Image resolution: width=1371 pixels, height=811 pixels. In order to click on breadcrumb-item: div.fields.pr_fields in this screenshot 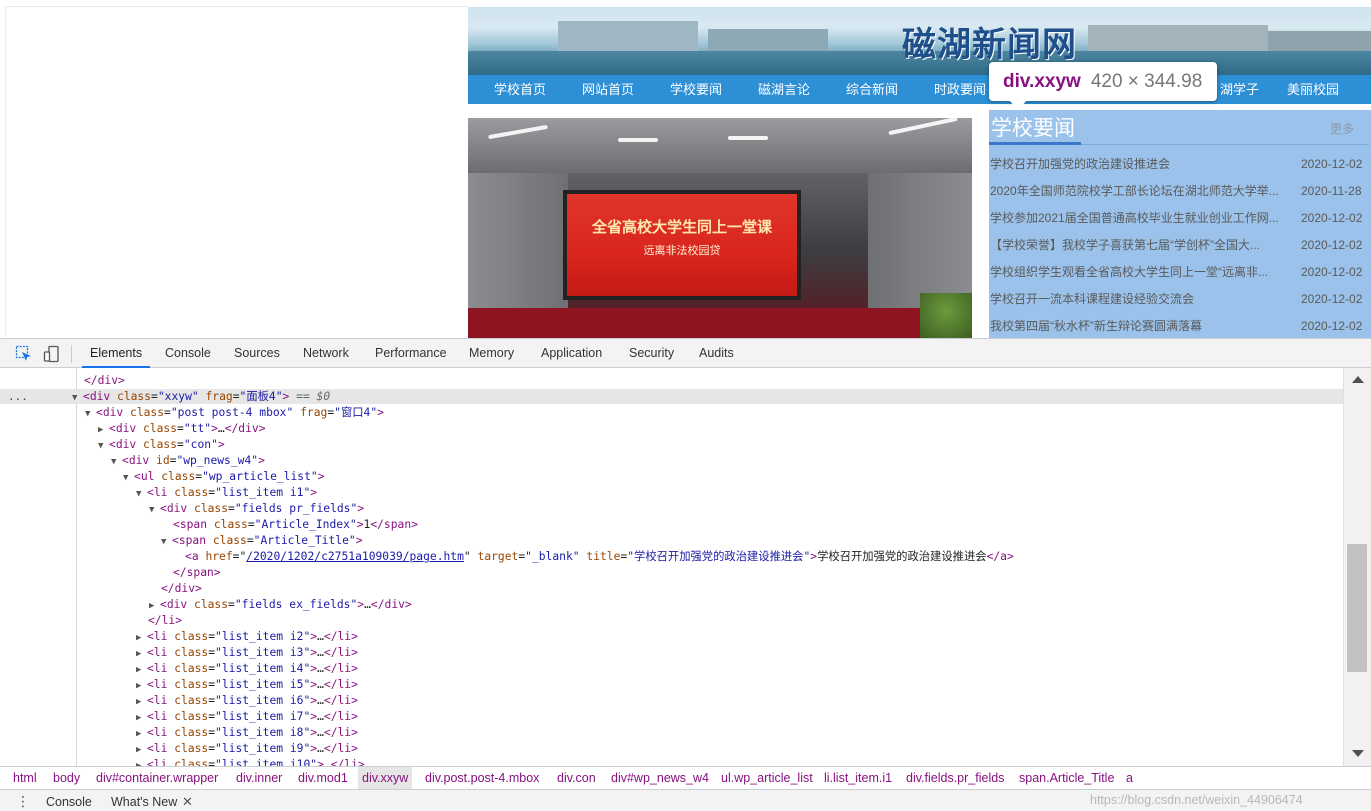, I will do `click(955, 778)`.